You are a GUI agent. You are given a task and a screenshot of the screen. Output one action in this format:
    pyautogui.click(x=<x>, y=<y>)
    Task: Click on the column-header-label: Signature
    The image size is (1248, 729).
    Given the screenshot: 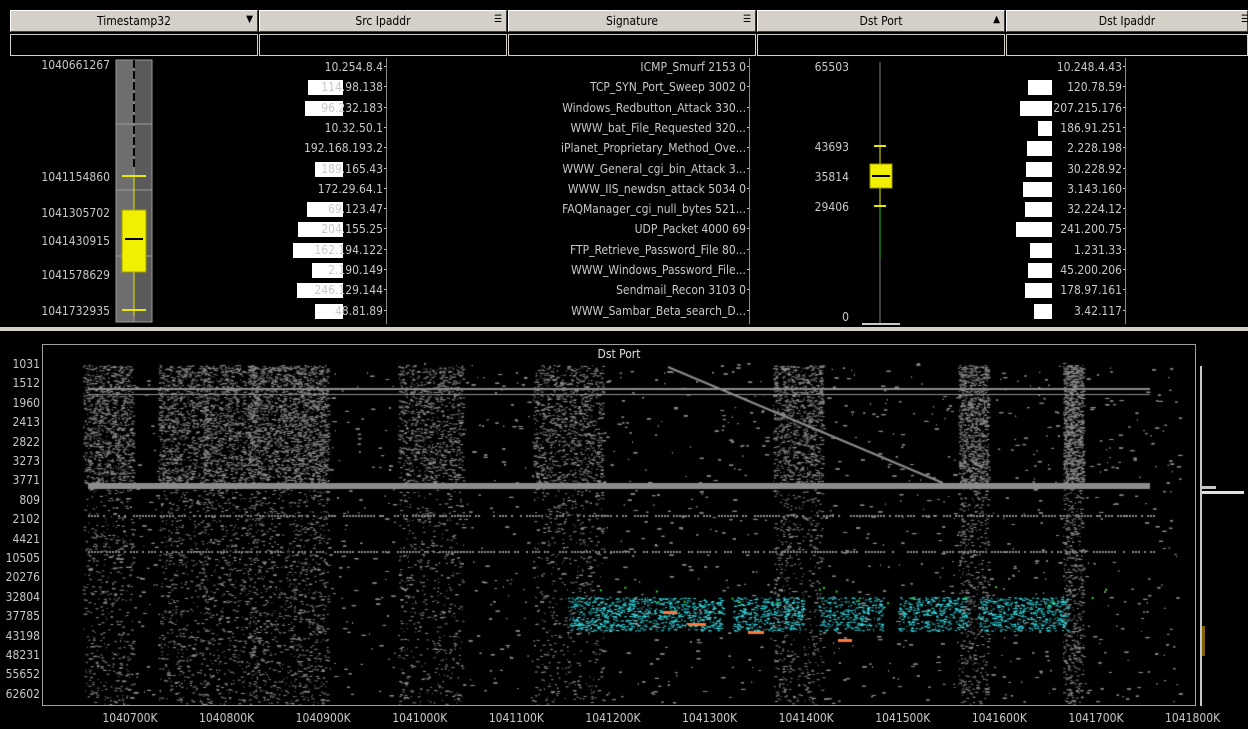 What is the action you would take?
    pyautogui.click(x=632, y=21)
    